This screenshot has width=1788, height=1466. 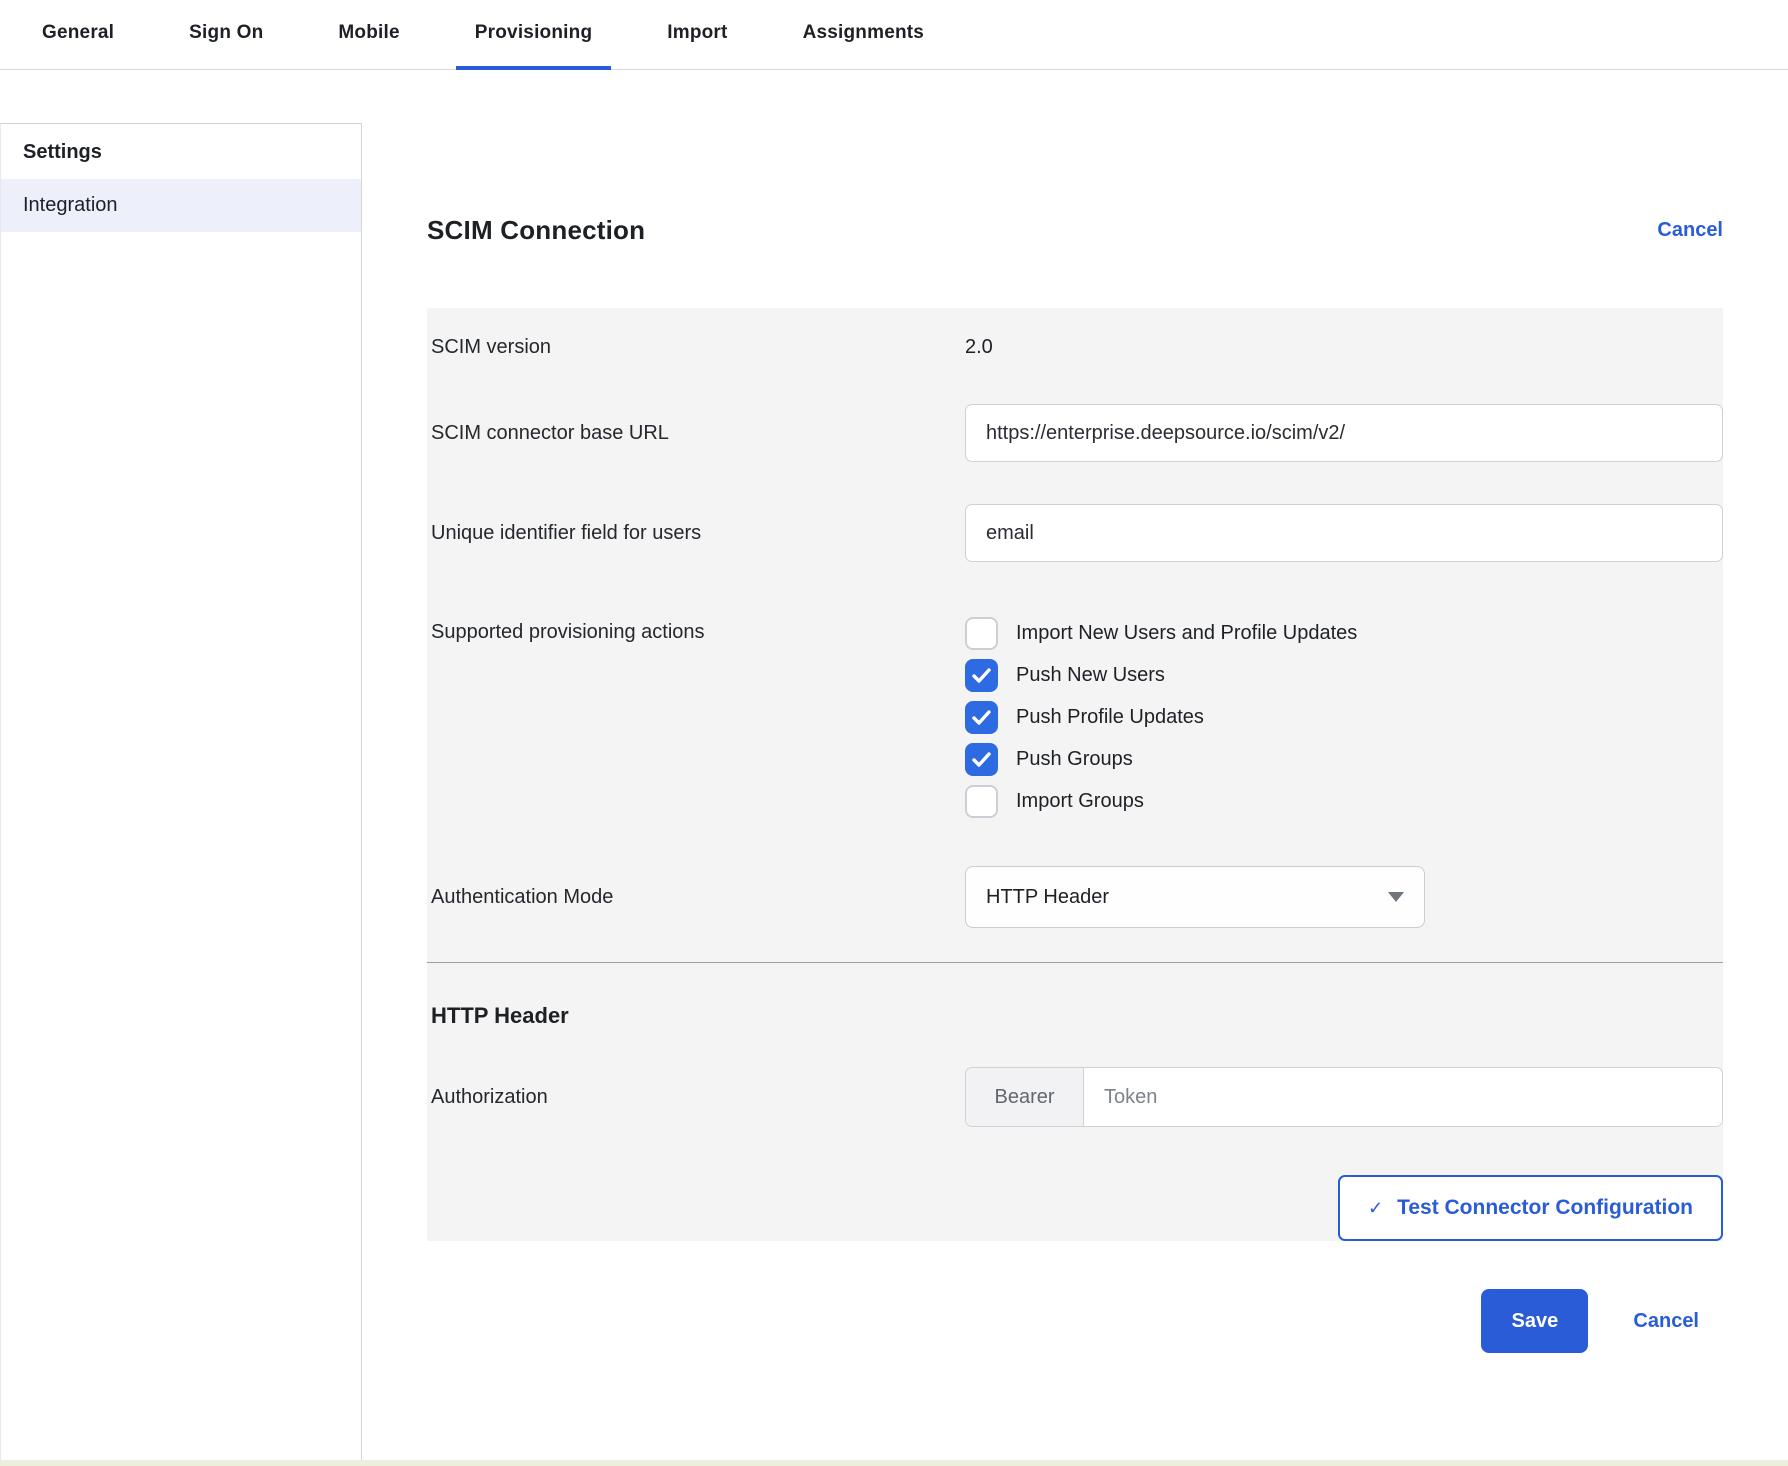 What do you see at coordinates (1075, 1208) in the screenshot?
I see `test-button-row: ✓ Test Connector Configuration` at bounding box center [1075, 1208].